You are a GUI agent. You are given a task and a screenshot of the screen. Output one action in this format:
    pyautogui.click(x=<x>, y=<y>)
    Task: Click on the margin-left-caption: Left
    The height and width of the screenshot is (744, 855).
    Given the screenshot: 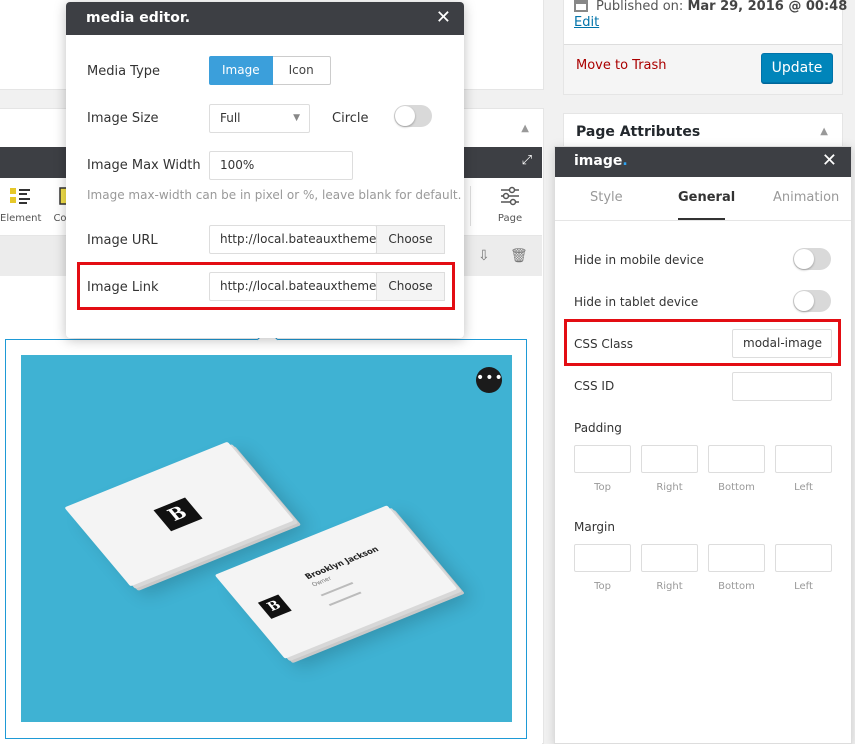 What is the action you would take?
    pyautogui.click(x=803, y=586)
    